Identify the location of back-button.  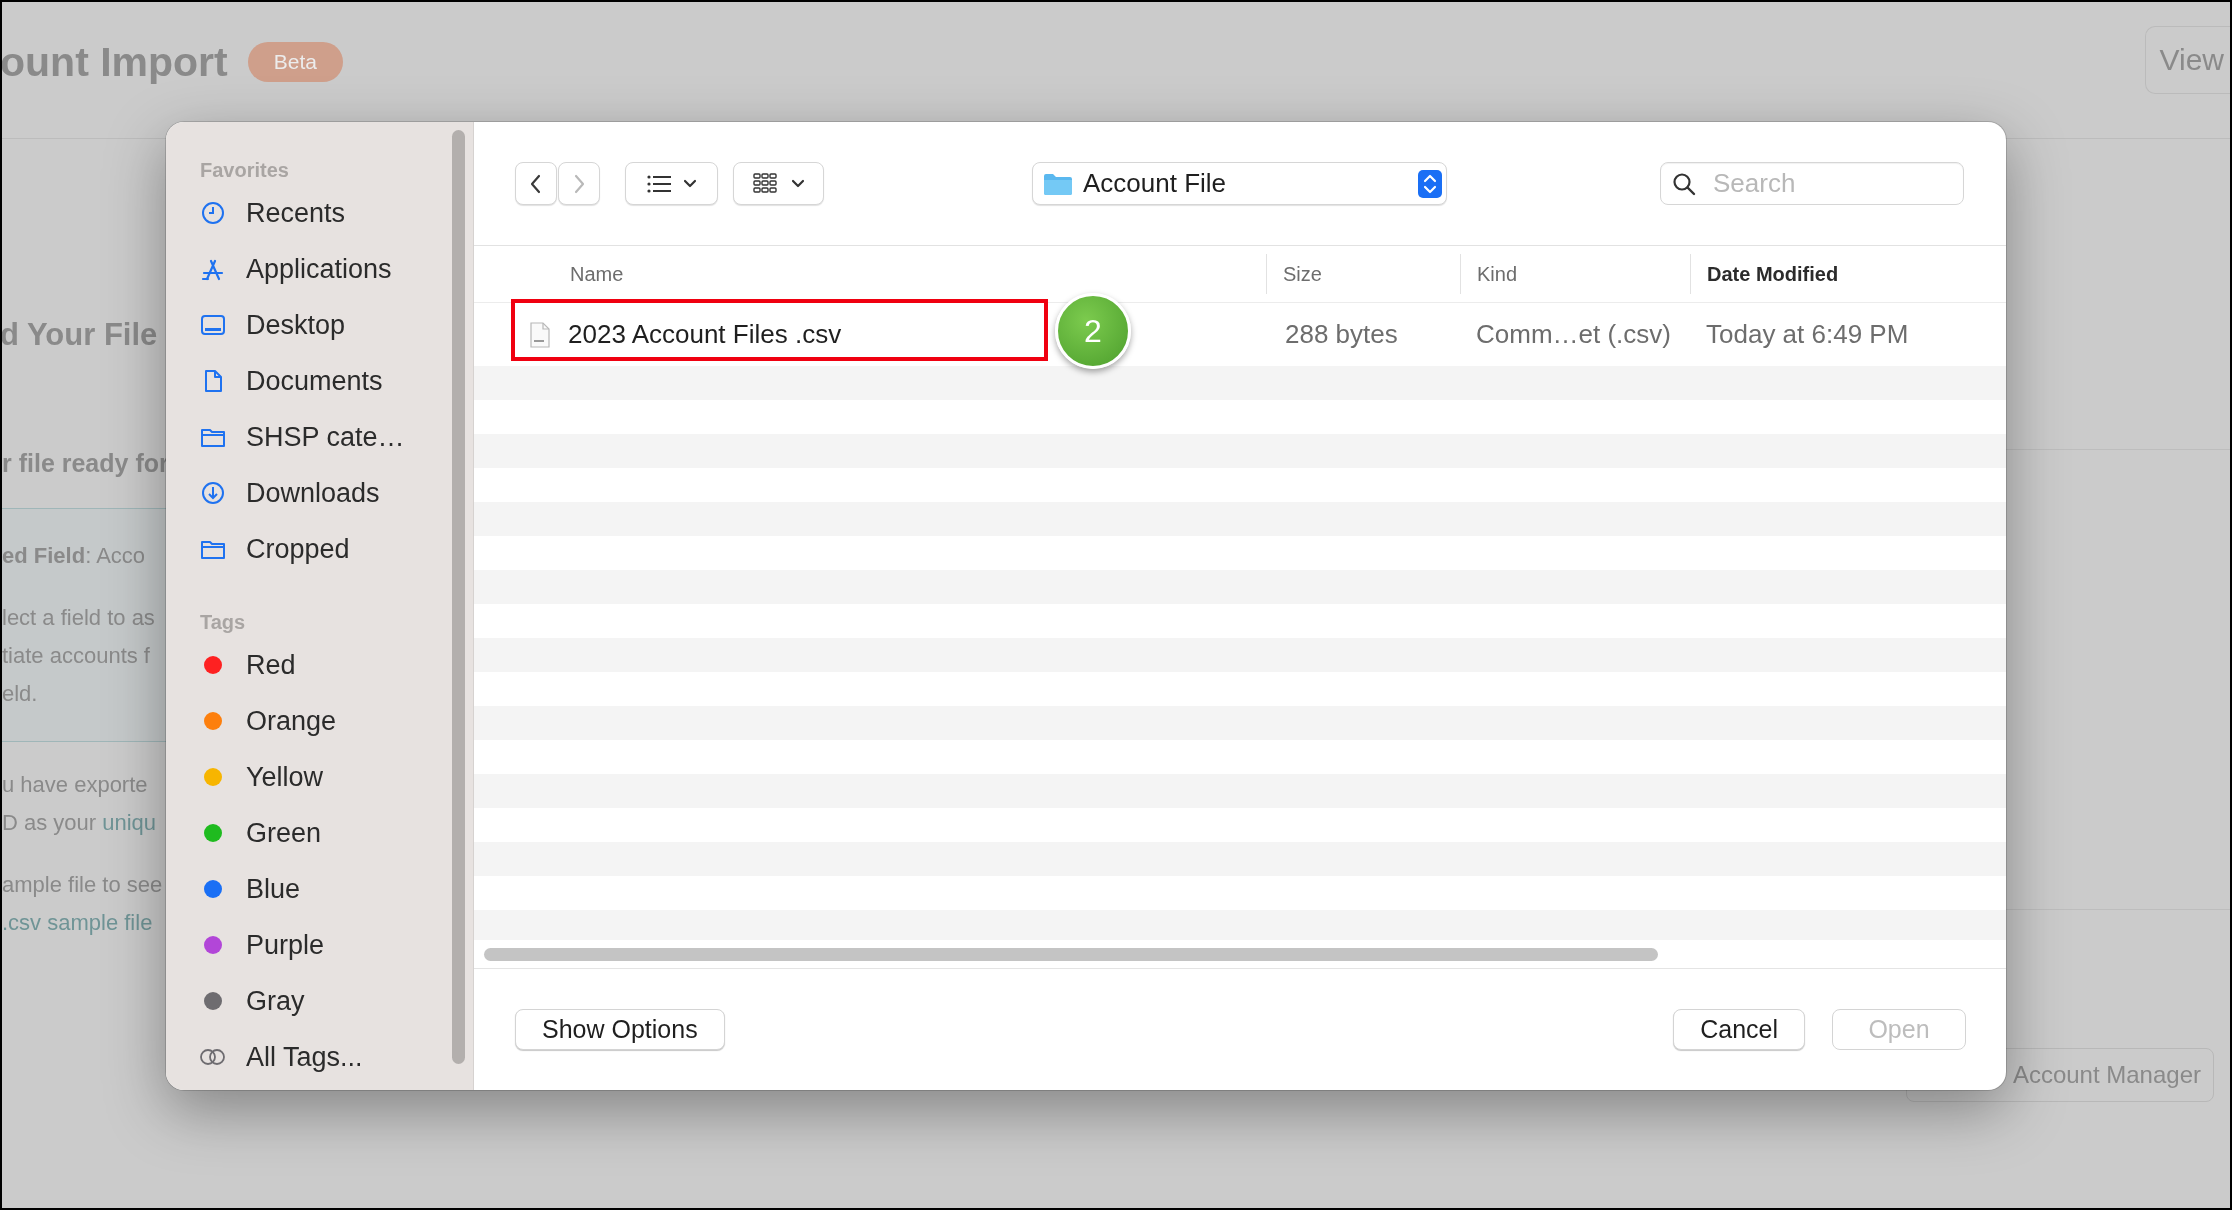
(536, 183).